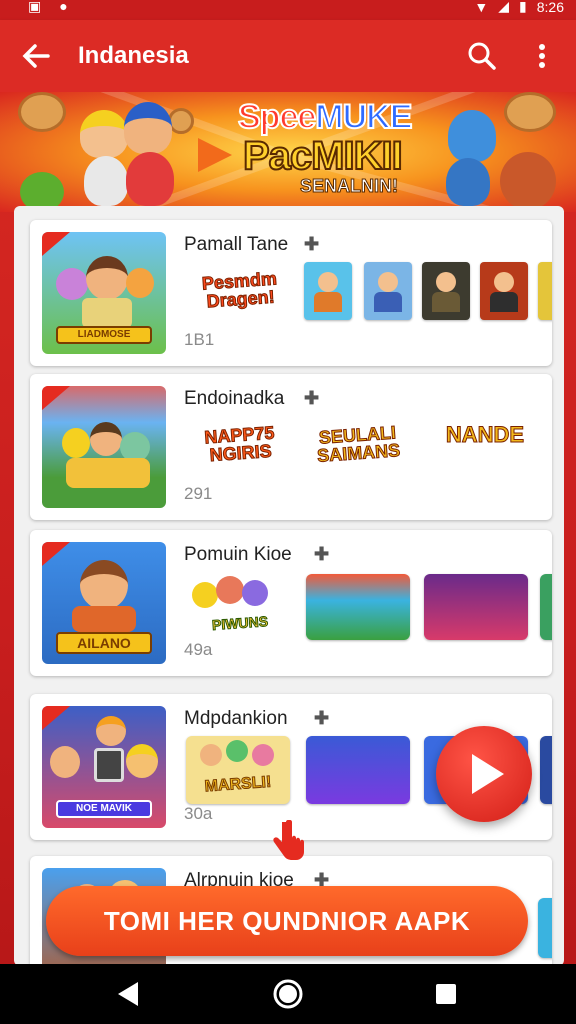 This screenshot has height=1024, width=576. Describe the element at coordinates (240, 623) in the screenshot. I see `game-logo: PIWUNS` at that location.